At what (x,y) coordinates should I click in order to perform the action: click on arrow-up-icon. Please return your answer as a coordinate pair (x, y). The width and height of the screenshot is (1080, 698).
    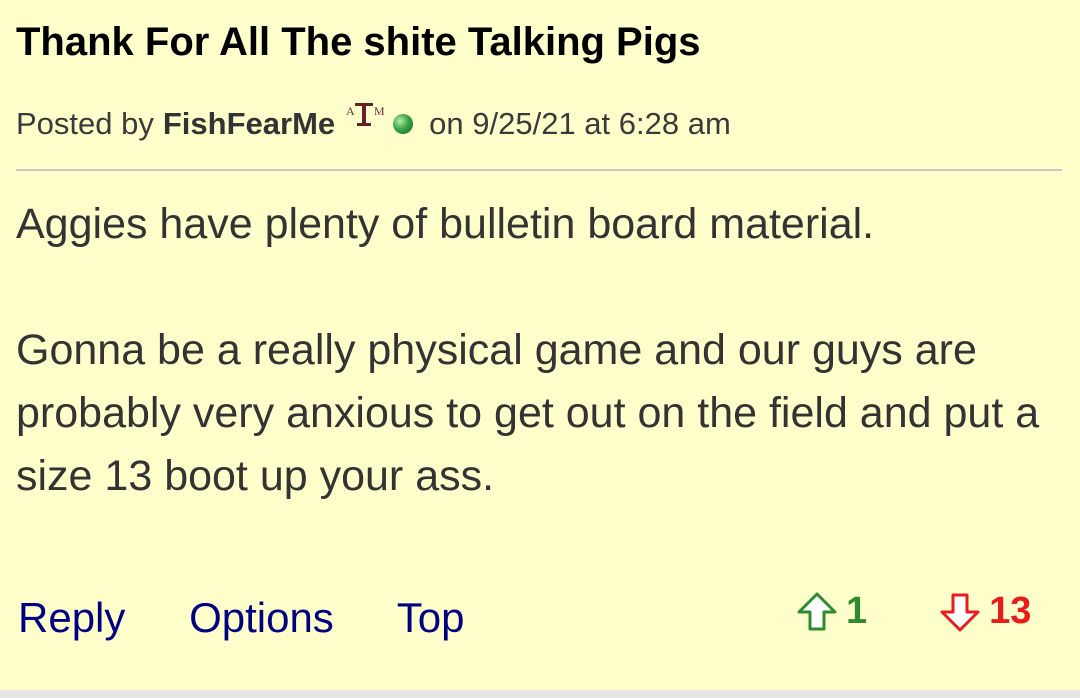
    Looking at the image, I should click on (817, 611).